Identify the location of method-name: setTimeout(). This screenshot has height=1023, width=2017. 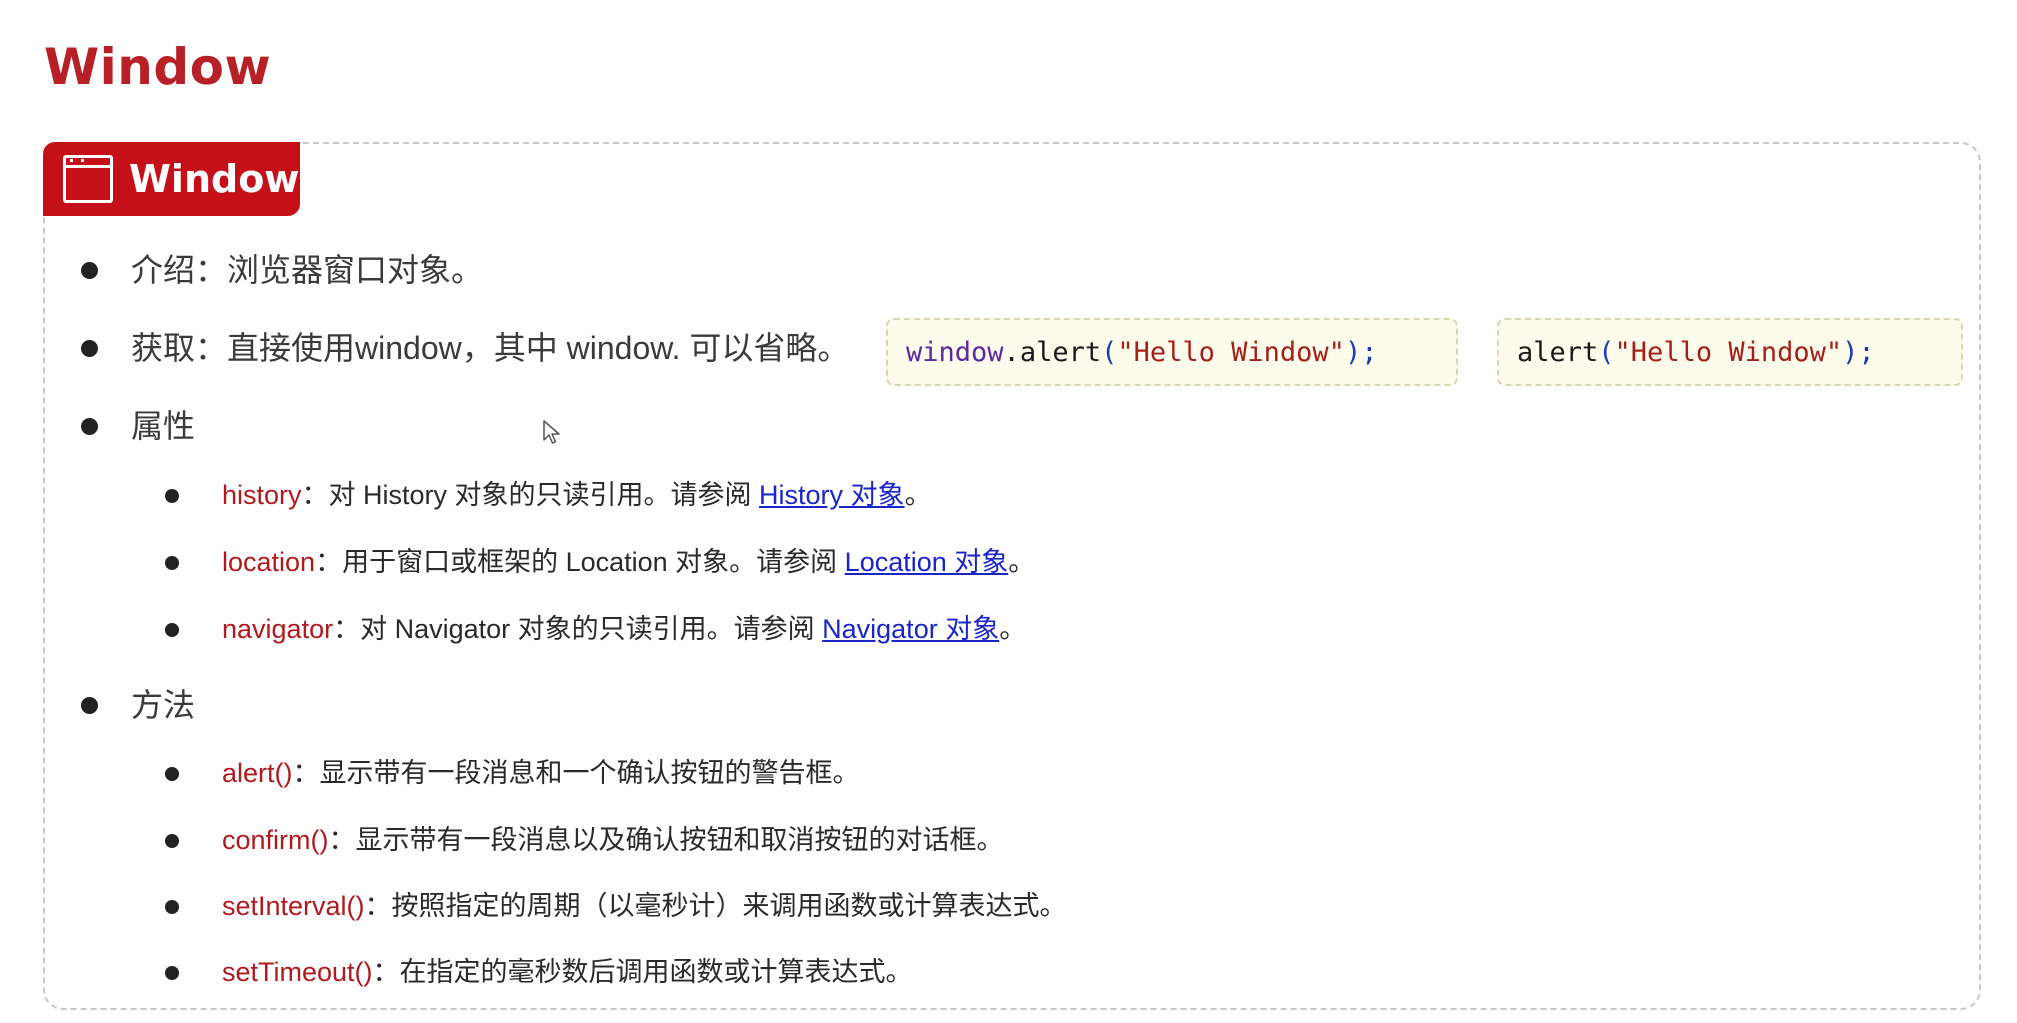
(297, 972).